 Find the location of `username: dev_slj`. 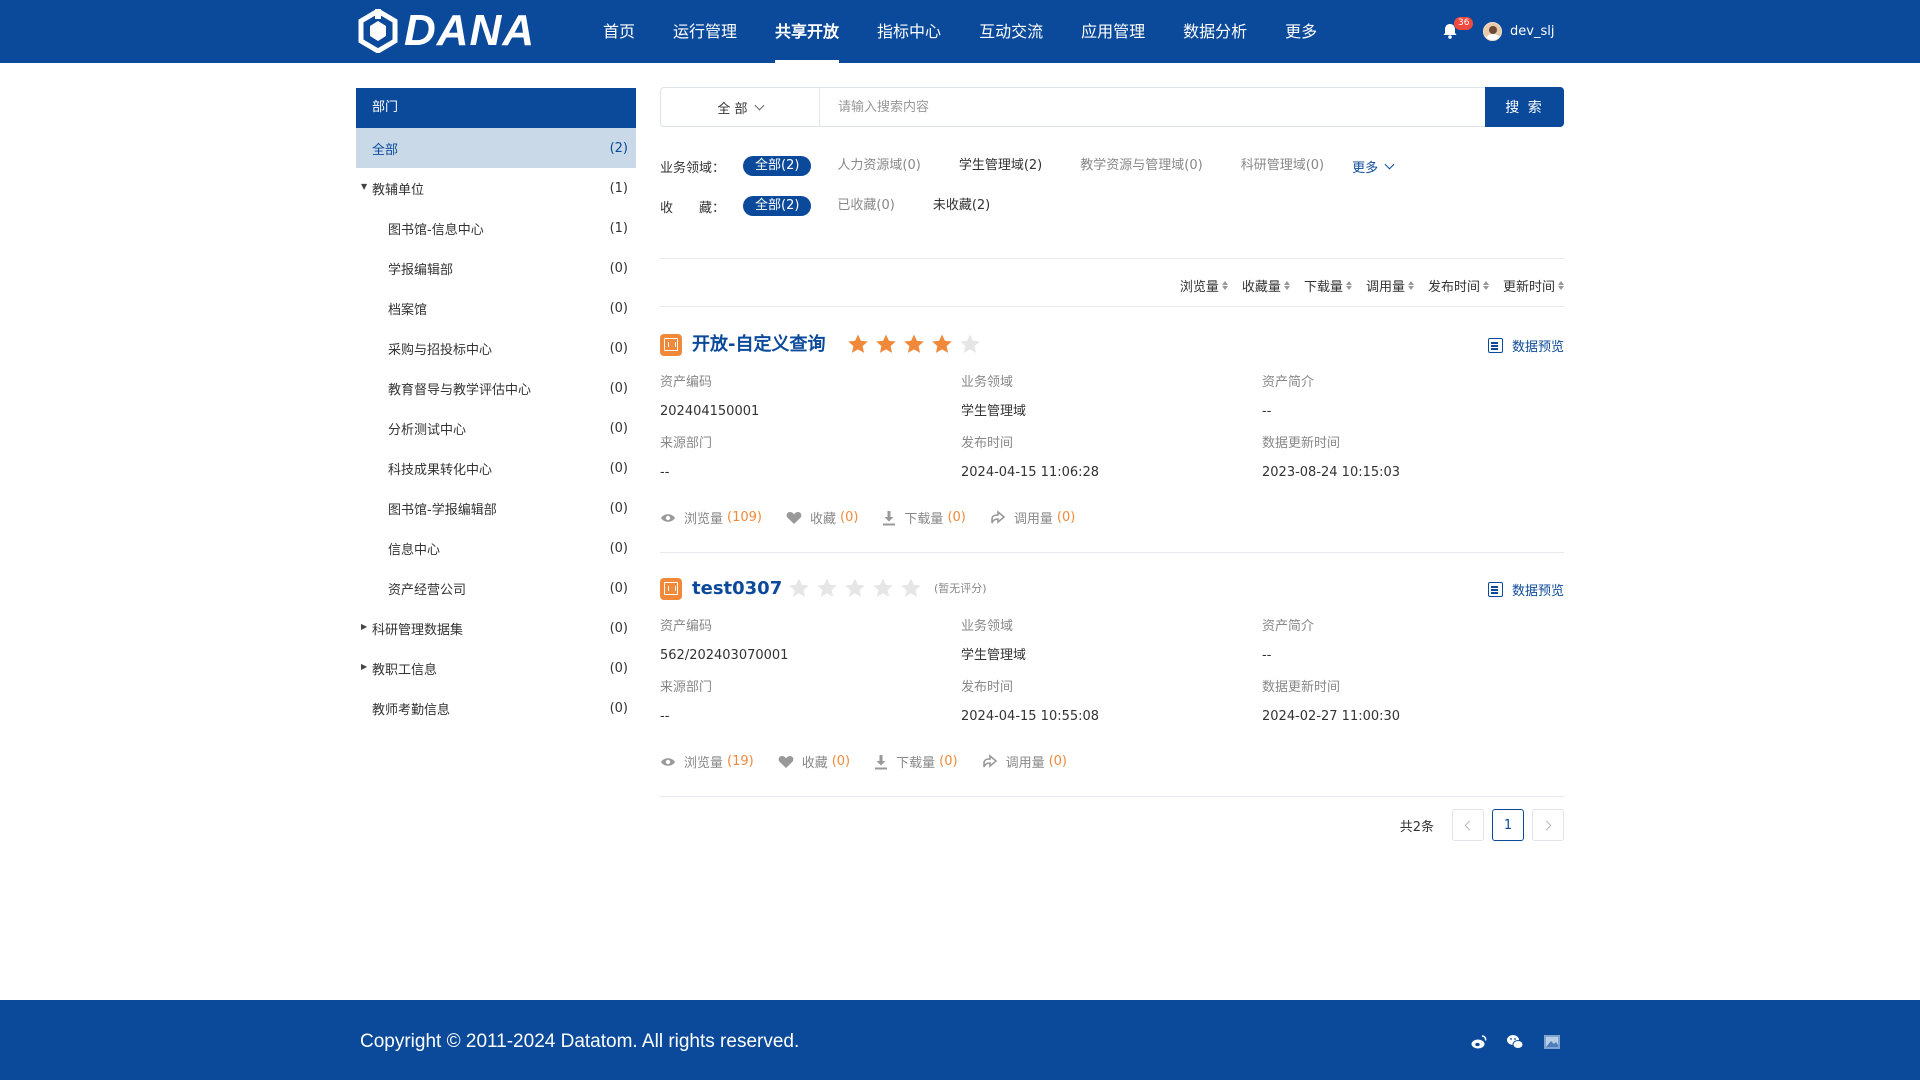

username: dev_slj is located at coordinates (1532, 31).